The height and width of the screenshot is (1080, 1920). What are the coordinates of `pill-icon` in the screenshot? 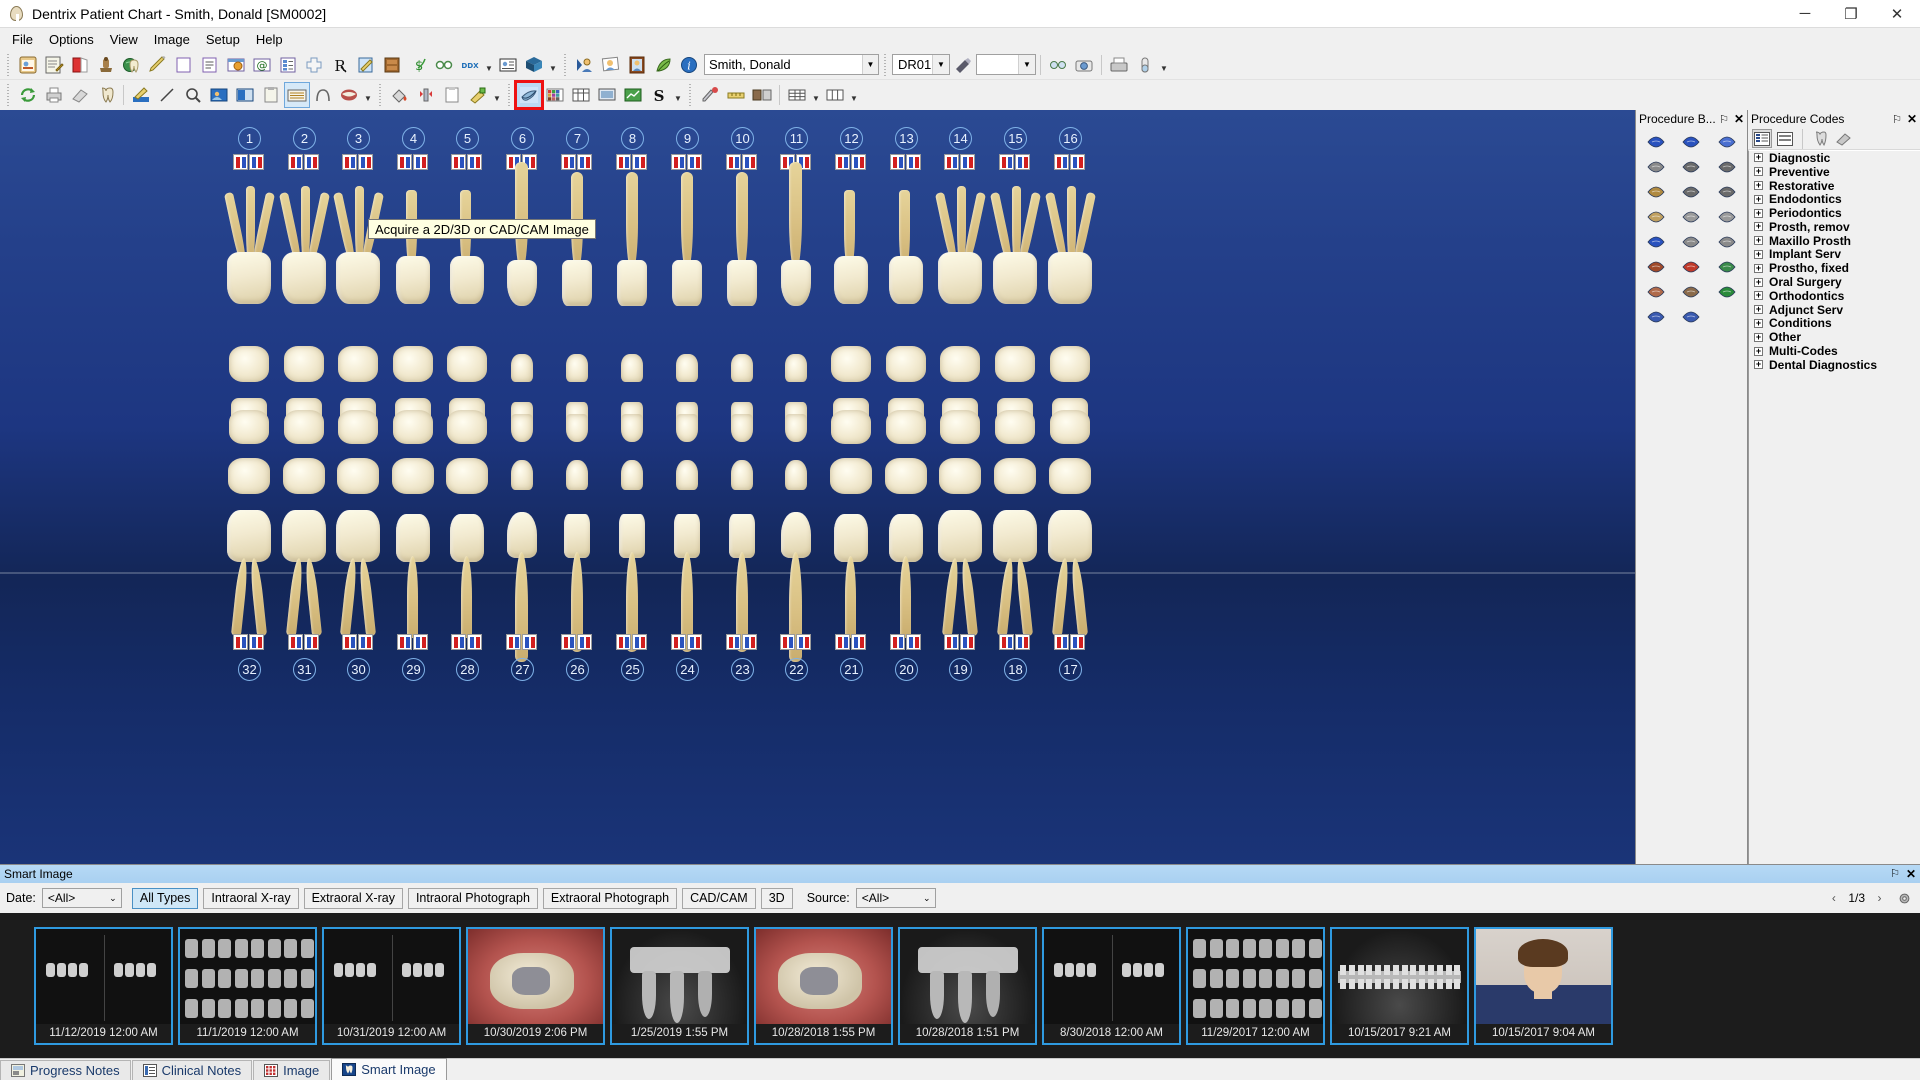 It's located at (1145, 65).